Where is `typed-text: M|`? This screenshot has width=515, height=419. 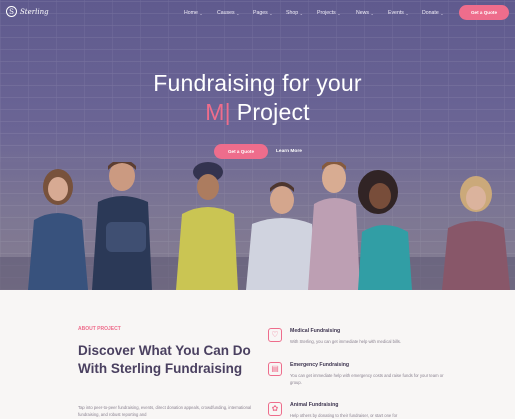 typed-text: M| is located at coordinates (218, 112).